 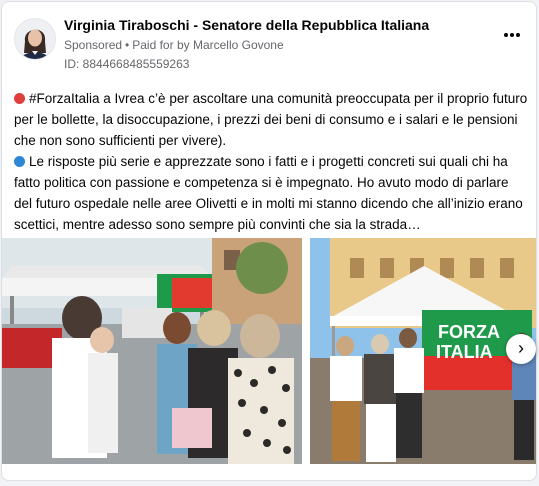 I want to click on avatar, so click(x=35, y=39).